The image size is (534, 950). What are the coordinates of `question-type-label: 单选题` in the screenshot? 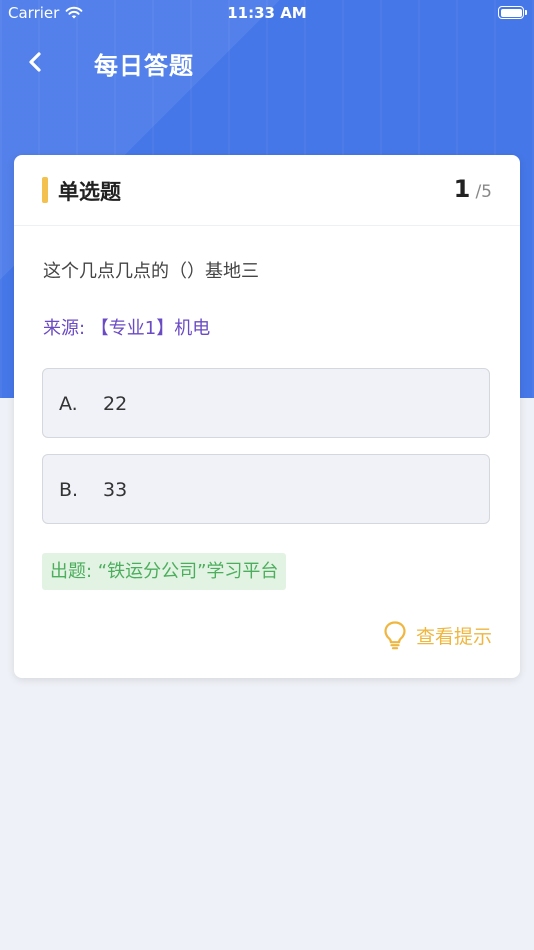 It's located at (89, 192).